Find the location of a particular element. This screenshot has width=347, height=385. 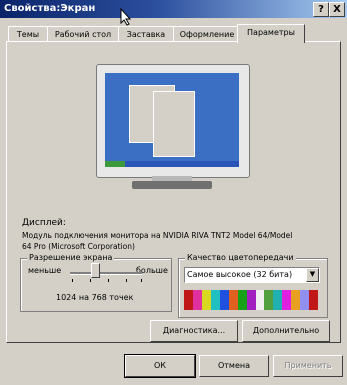

resolution-group-label: Разрешение экрана is located at coordinates (71, 257).